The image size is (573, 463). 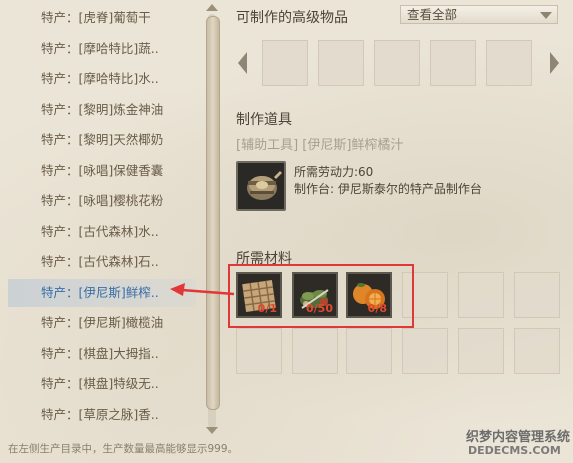 What do you see at coordinates (242, 63) in the screenshot?
I see `carousel-left-arrow-icon` at bounding box center [242, 63].